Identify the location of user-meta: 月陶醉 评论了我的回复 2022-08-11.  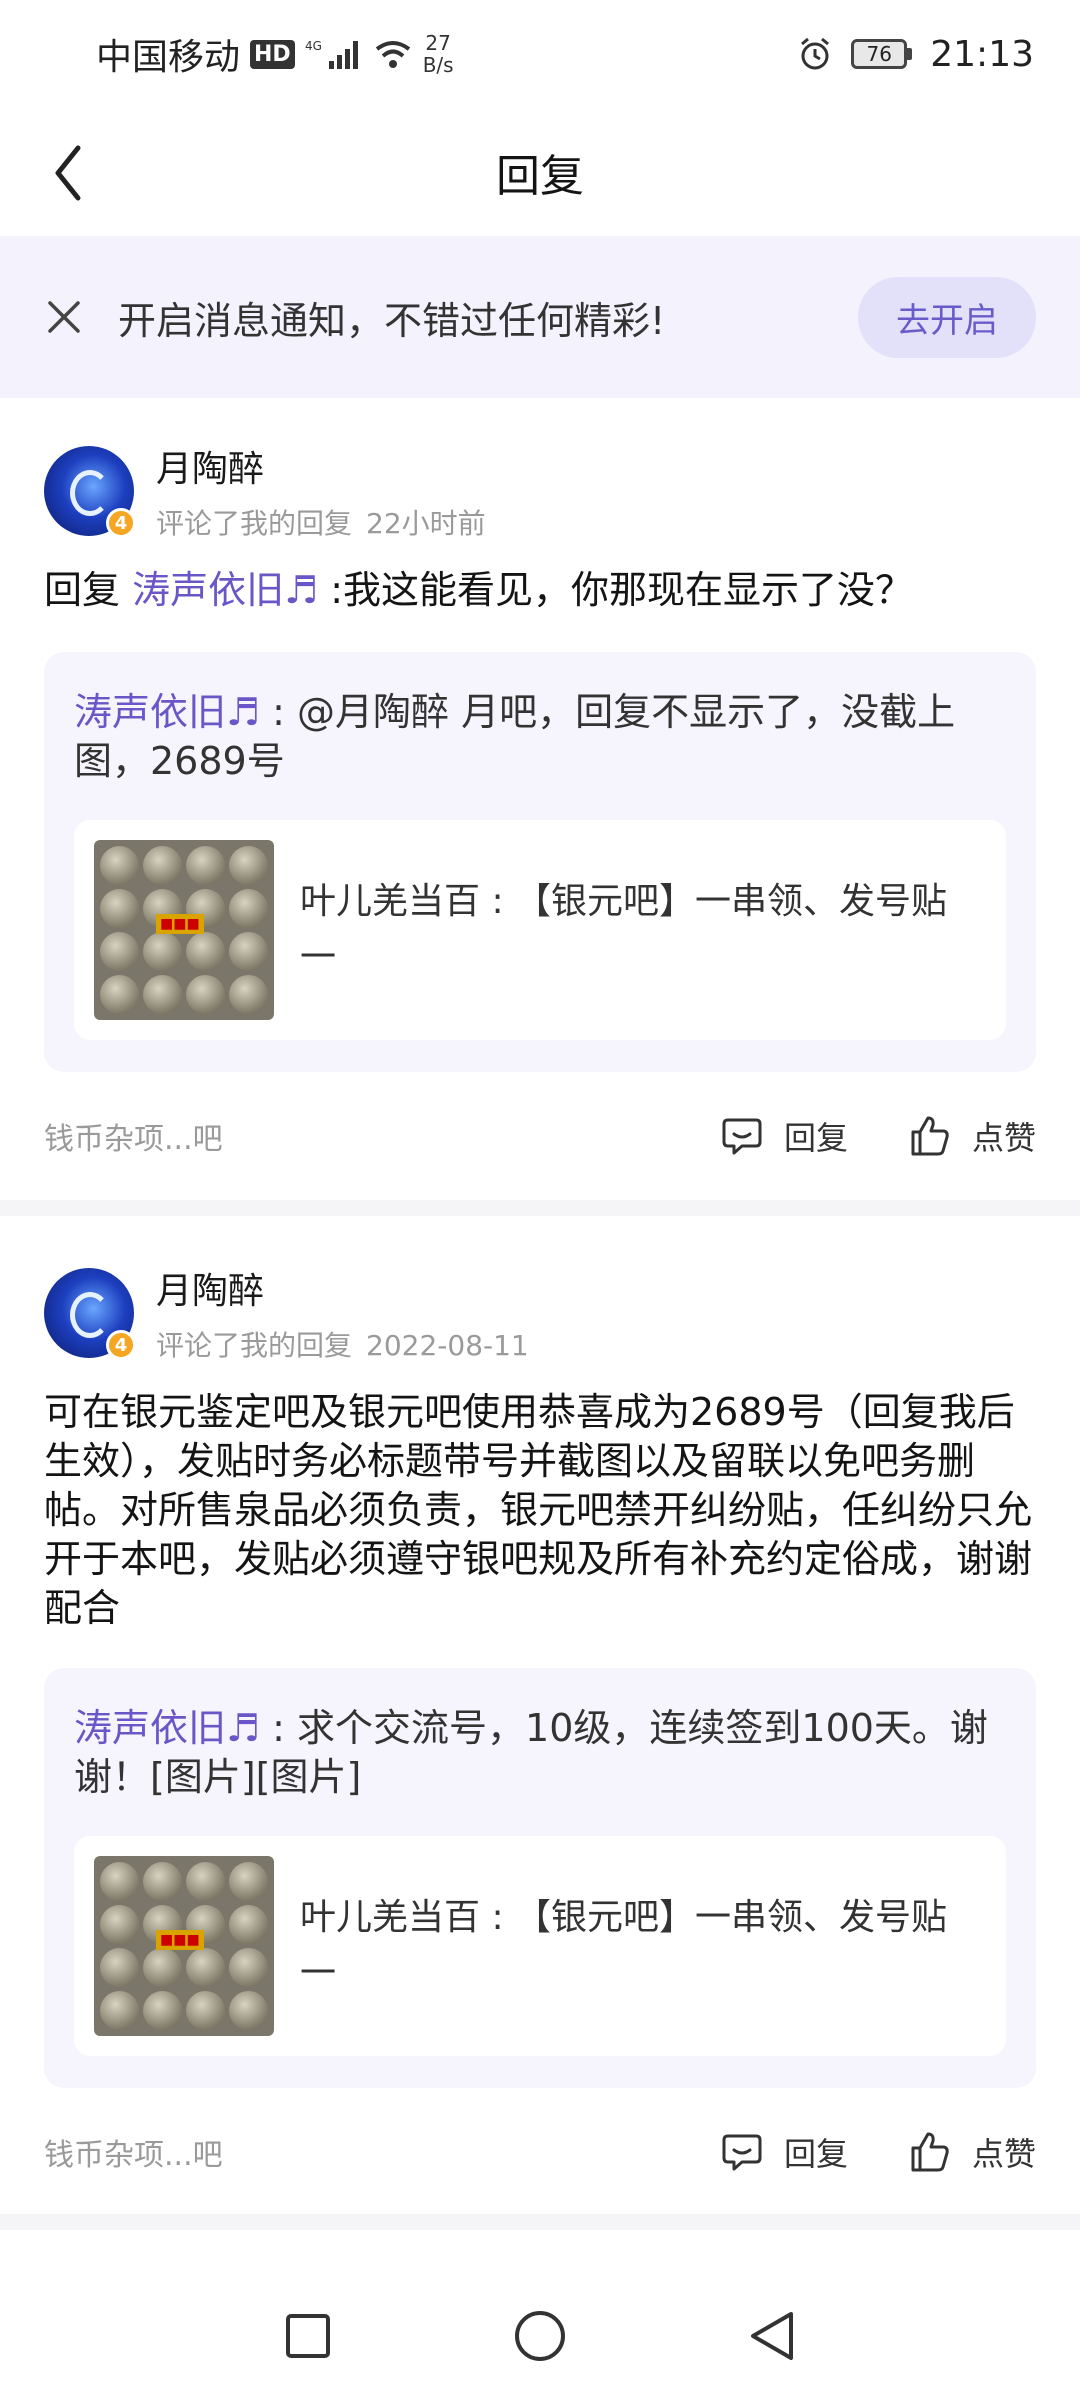
(342, 1313).